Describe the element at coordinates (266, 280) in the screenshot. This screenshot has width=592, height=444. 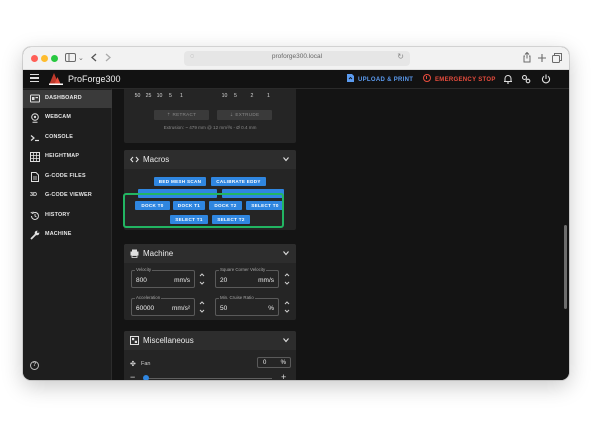
I see `scv-unit: mm/s` at that location.